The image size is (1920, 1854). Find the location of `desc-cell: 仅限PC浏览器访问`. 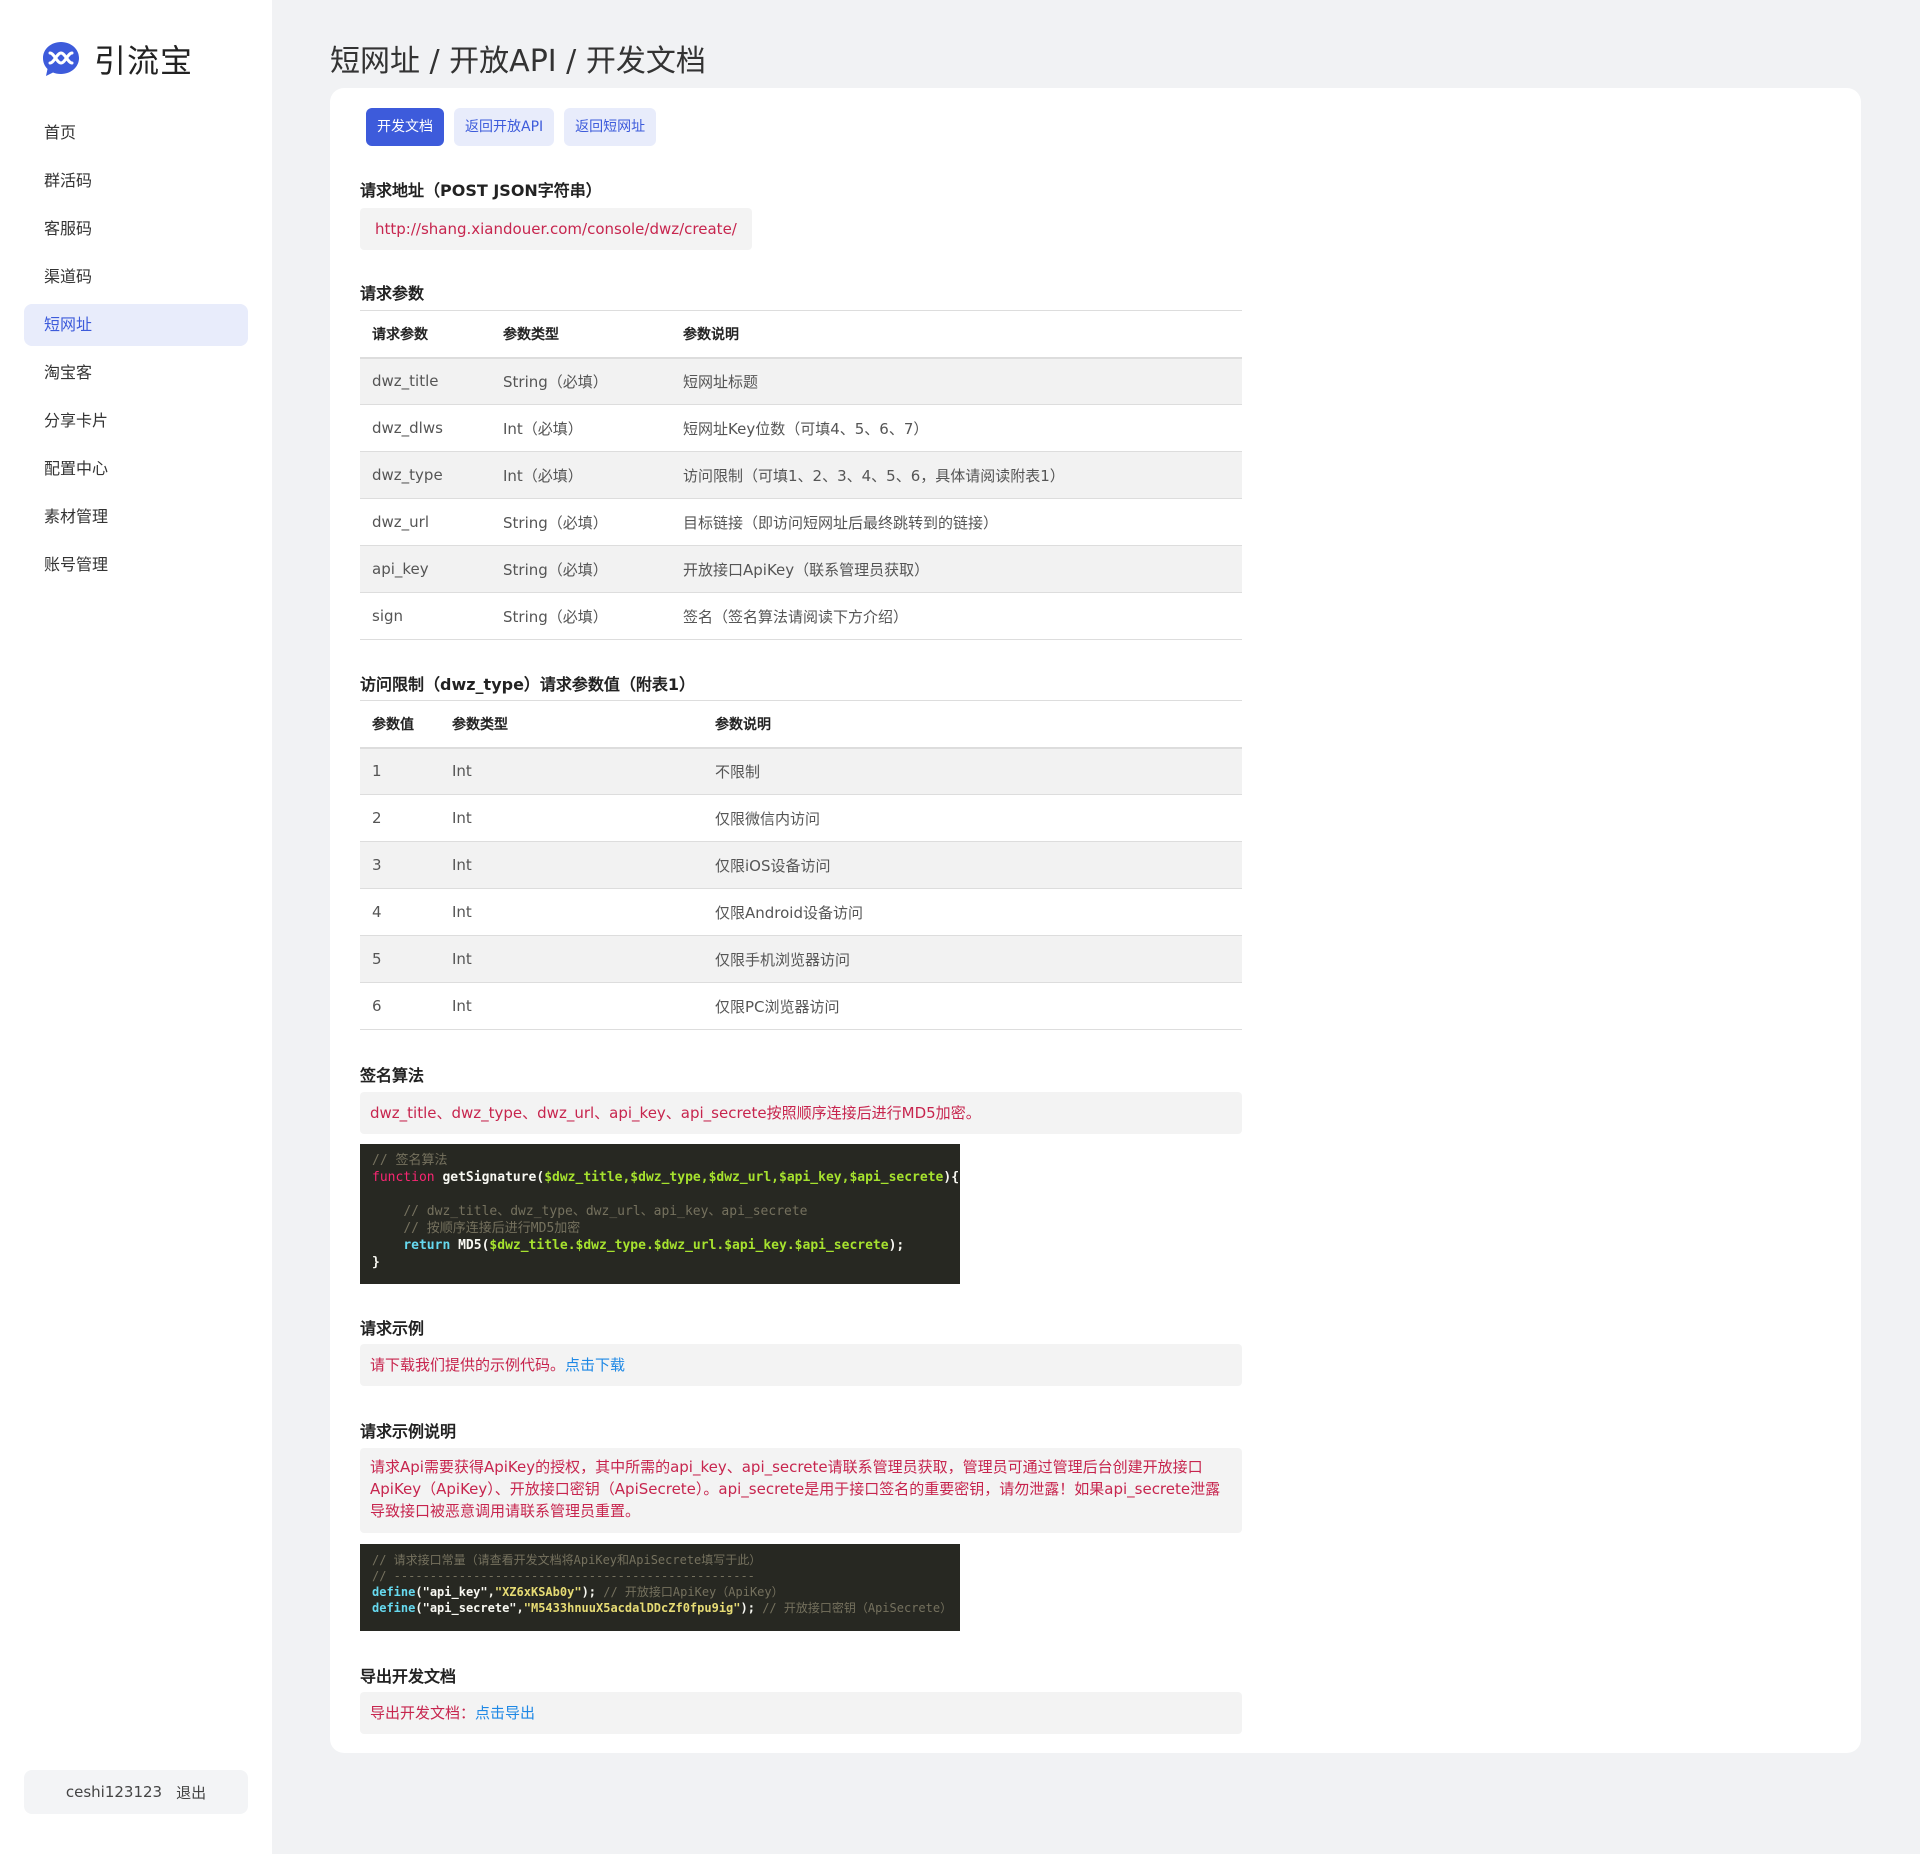

desc-cell: 仅限PC浏览器访问 is located at coordinates (972, 1006).